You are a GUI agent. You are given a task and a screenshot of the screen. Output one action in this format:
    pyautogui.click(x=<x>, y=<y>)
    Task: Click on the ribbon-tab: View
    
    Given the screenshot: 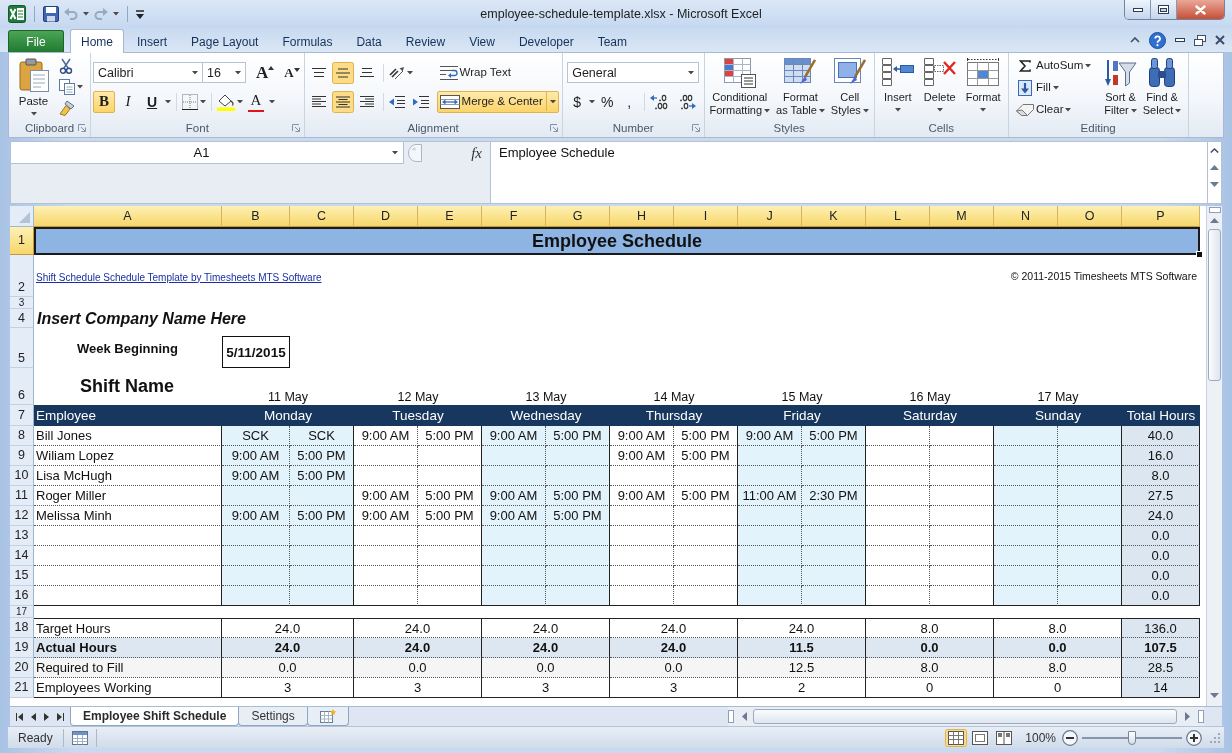 What is the action you would take?
    pyautogui.click(x=482, y=41)
    